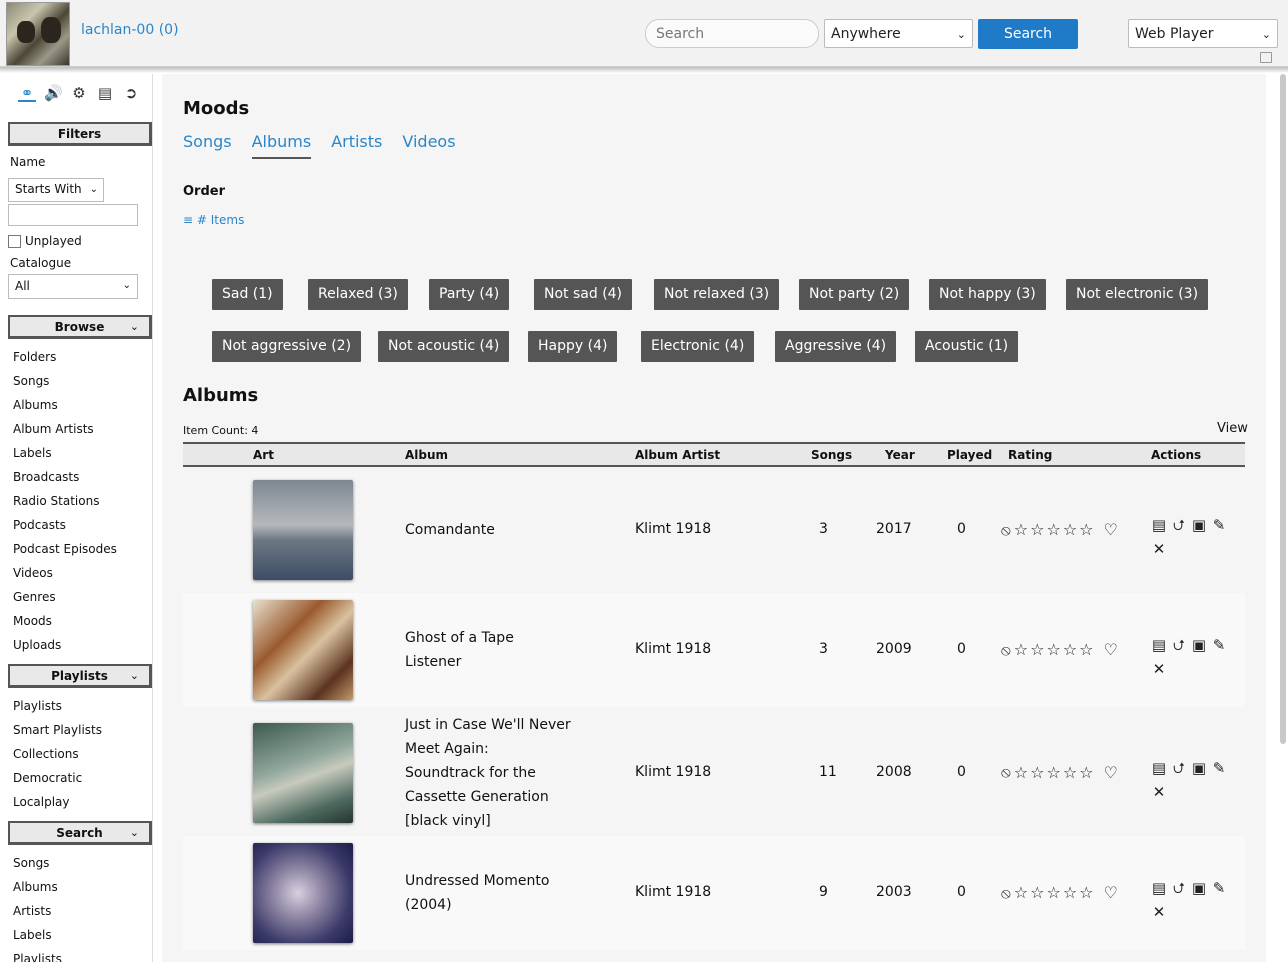 The image size is (1288, 962). Describe the element at coordinates (967, 346) in the screenshot. I see `mood-tag: Acoustic (1)` at that location.